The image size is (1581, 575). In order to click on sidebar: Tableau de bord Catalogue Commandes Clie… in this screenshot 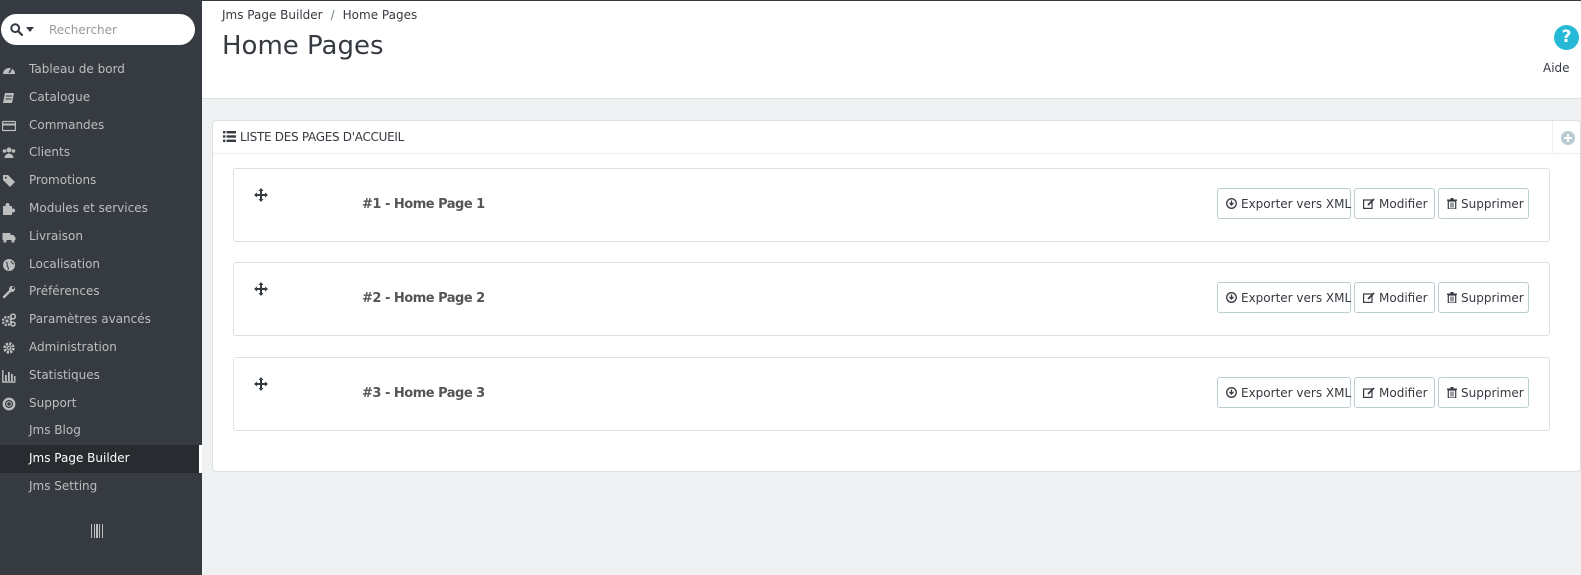, I will do `click(101, 287)`.